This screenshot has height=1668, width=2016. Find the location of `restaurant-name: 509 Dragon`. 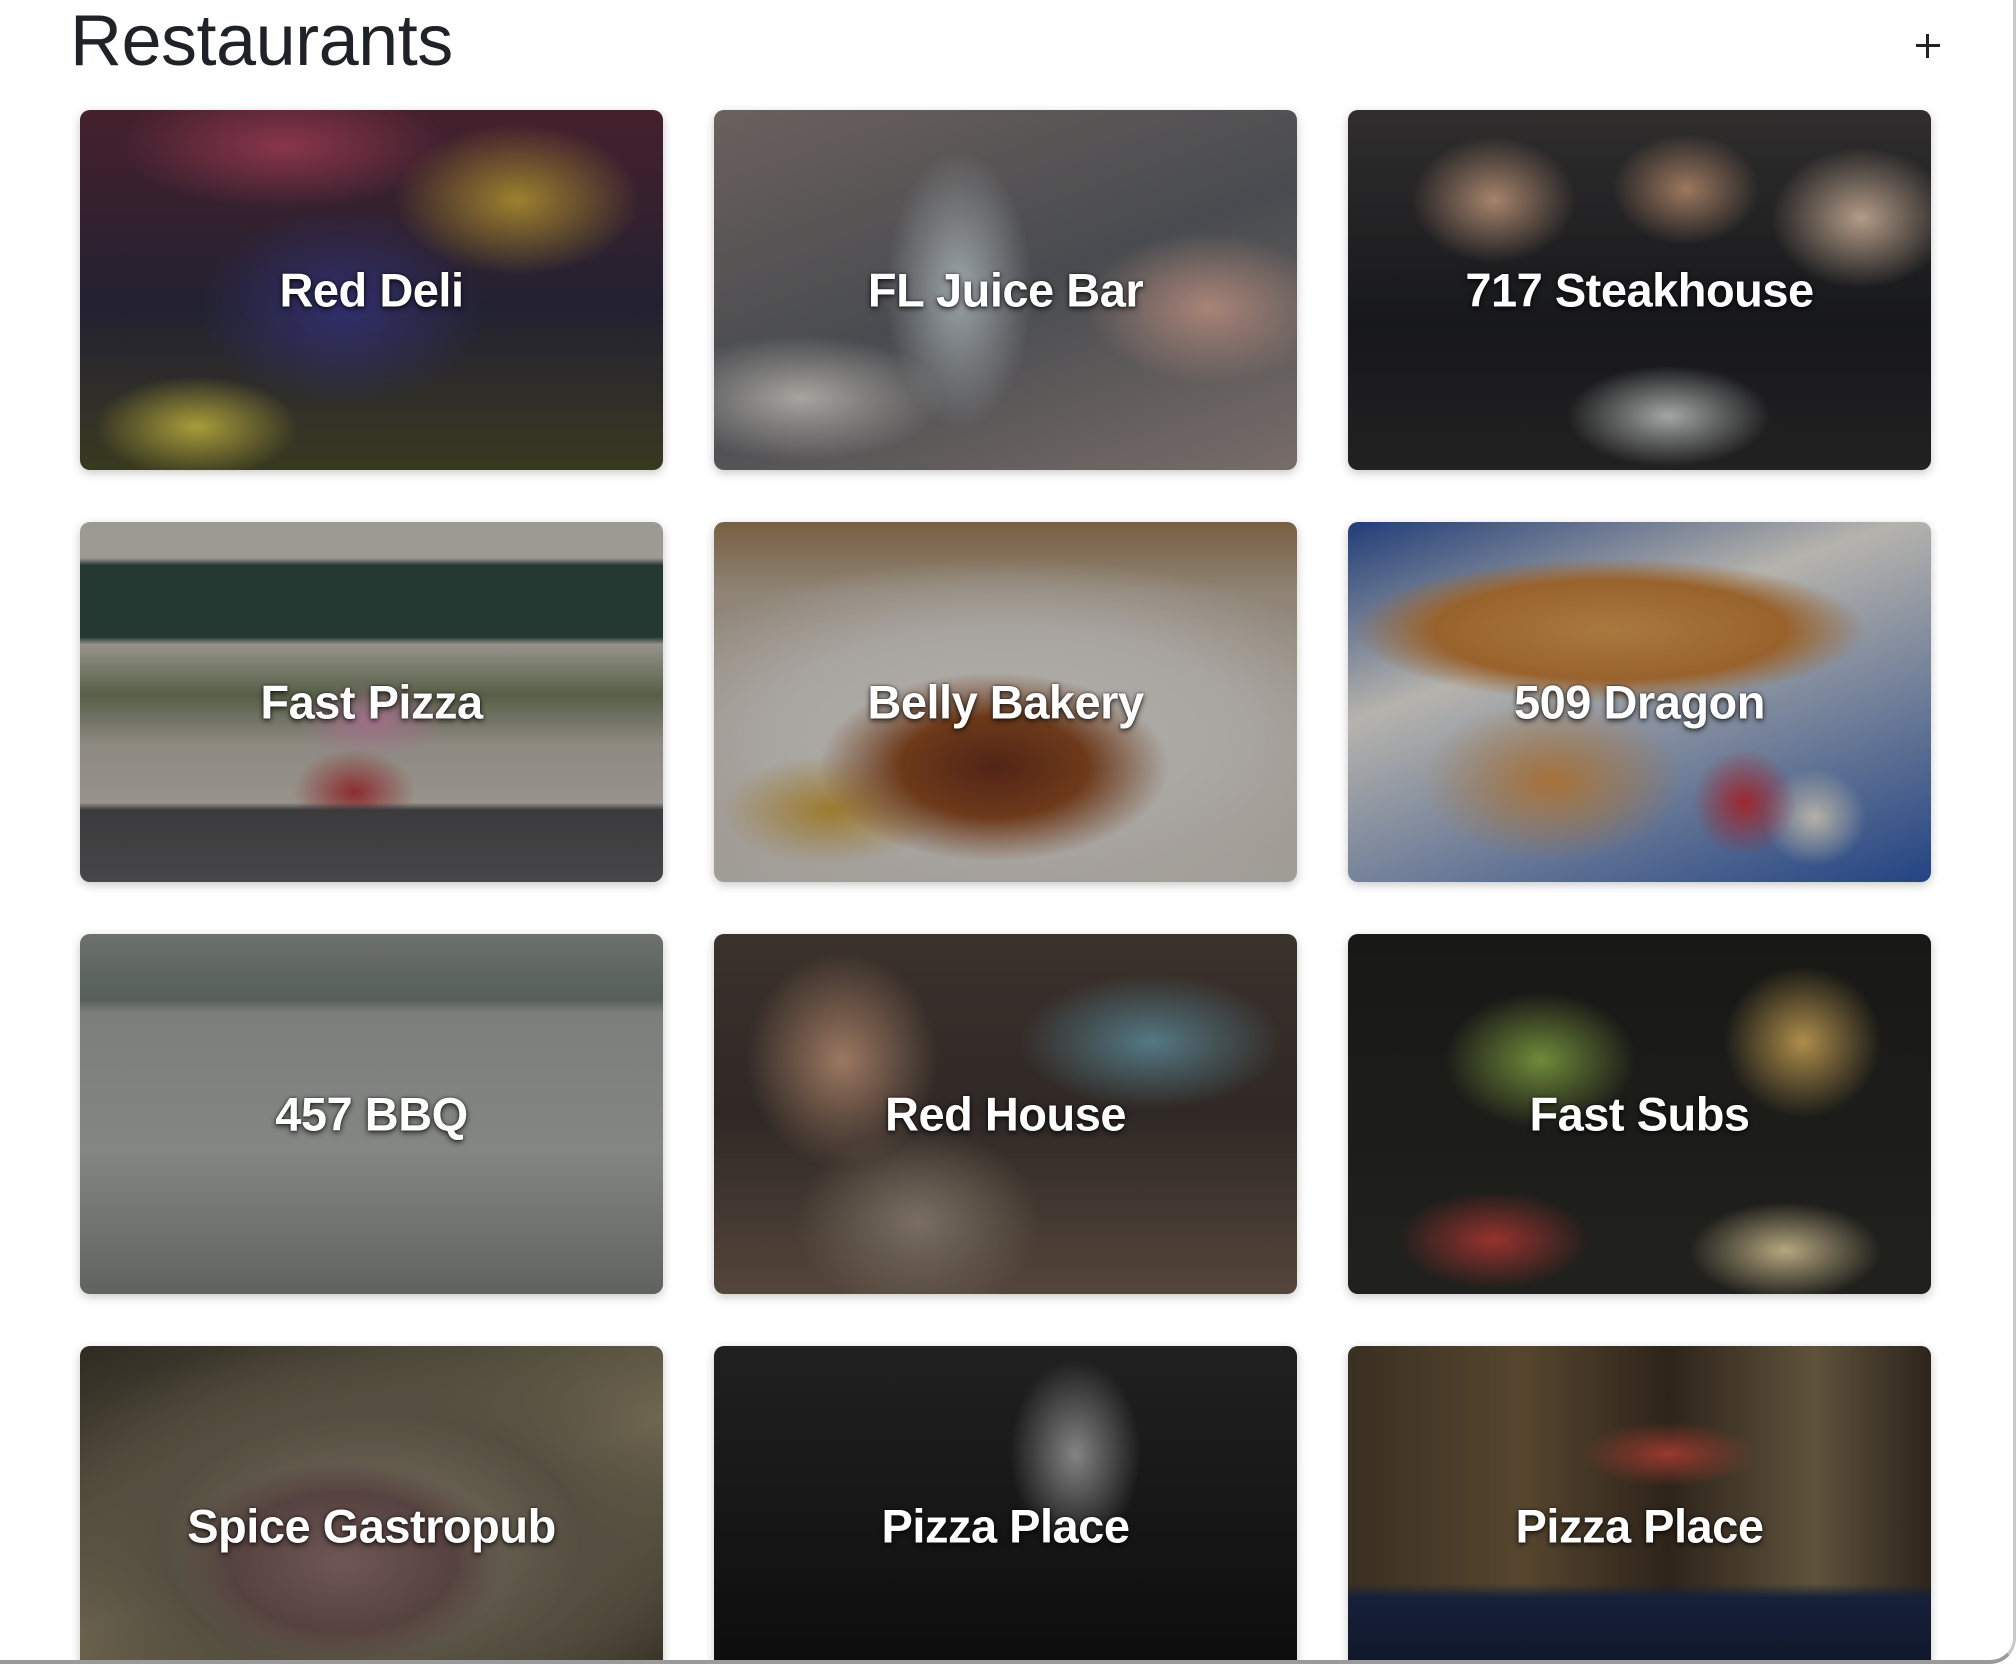

restaurant-name: 509 Dragon is located at coordinates (1639, 702).